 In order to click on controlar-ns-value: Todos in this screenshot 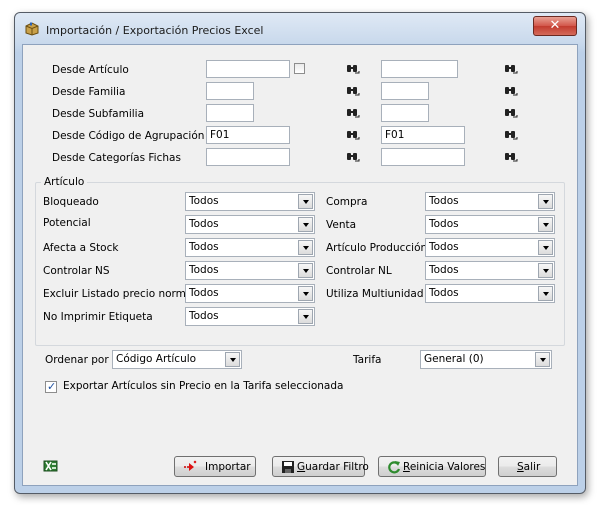, I will do `click(204, 270)`.